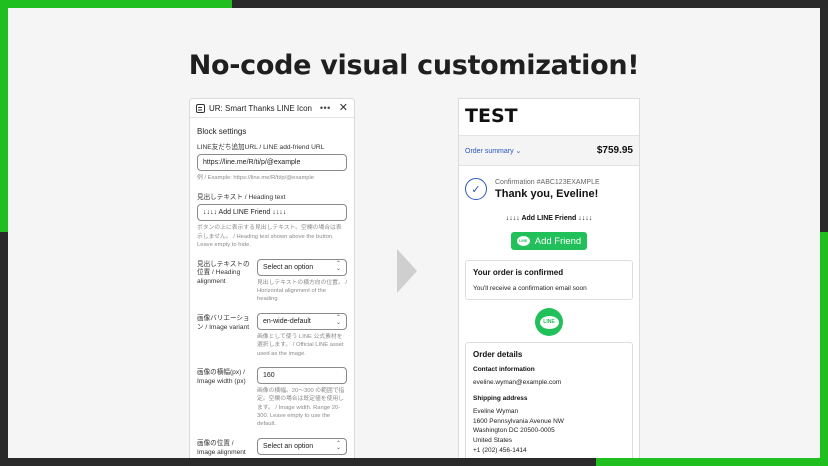  What do you see at coordinates (407, 271) in the screenshot?
I see `arrow-right-icon` at bounding box center [407, 271].